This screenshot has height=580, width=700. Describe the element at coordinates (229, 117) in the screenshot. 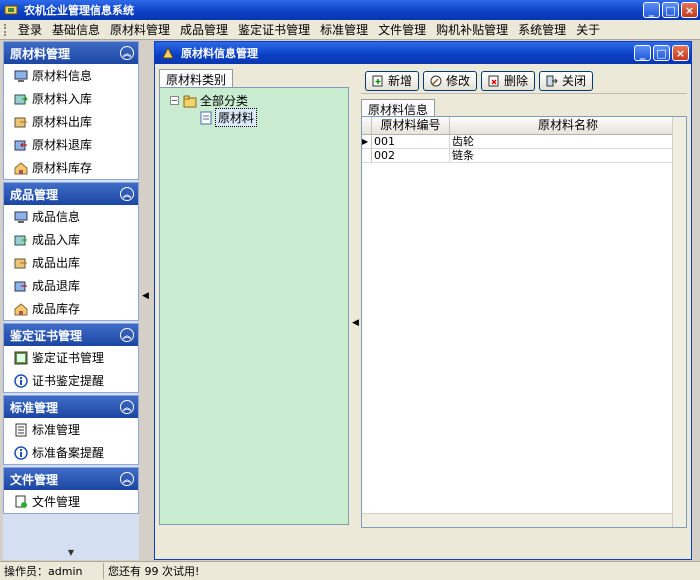

I see `tree-node-raw-material: 原材料` at that location.